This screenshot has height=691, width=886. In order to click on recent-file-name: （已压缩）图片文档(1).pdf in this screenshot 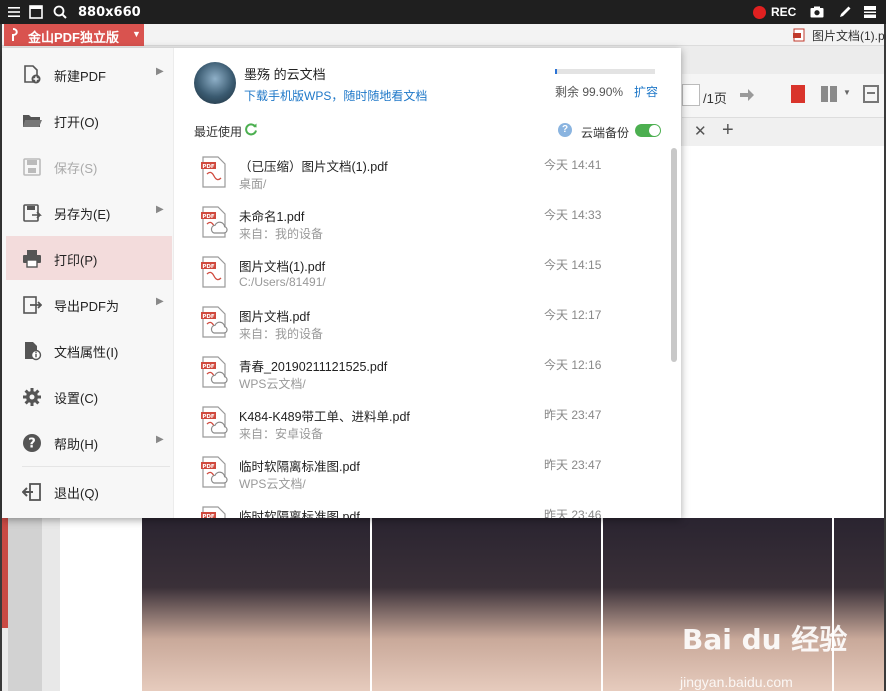, I will do `click(313, 167)`.